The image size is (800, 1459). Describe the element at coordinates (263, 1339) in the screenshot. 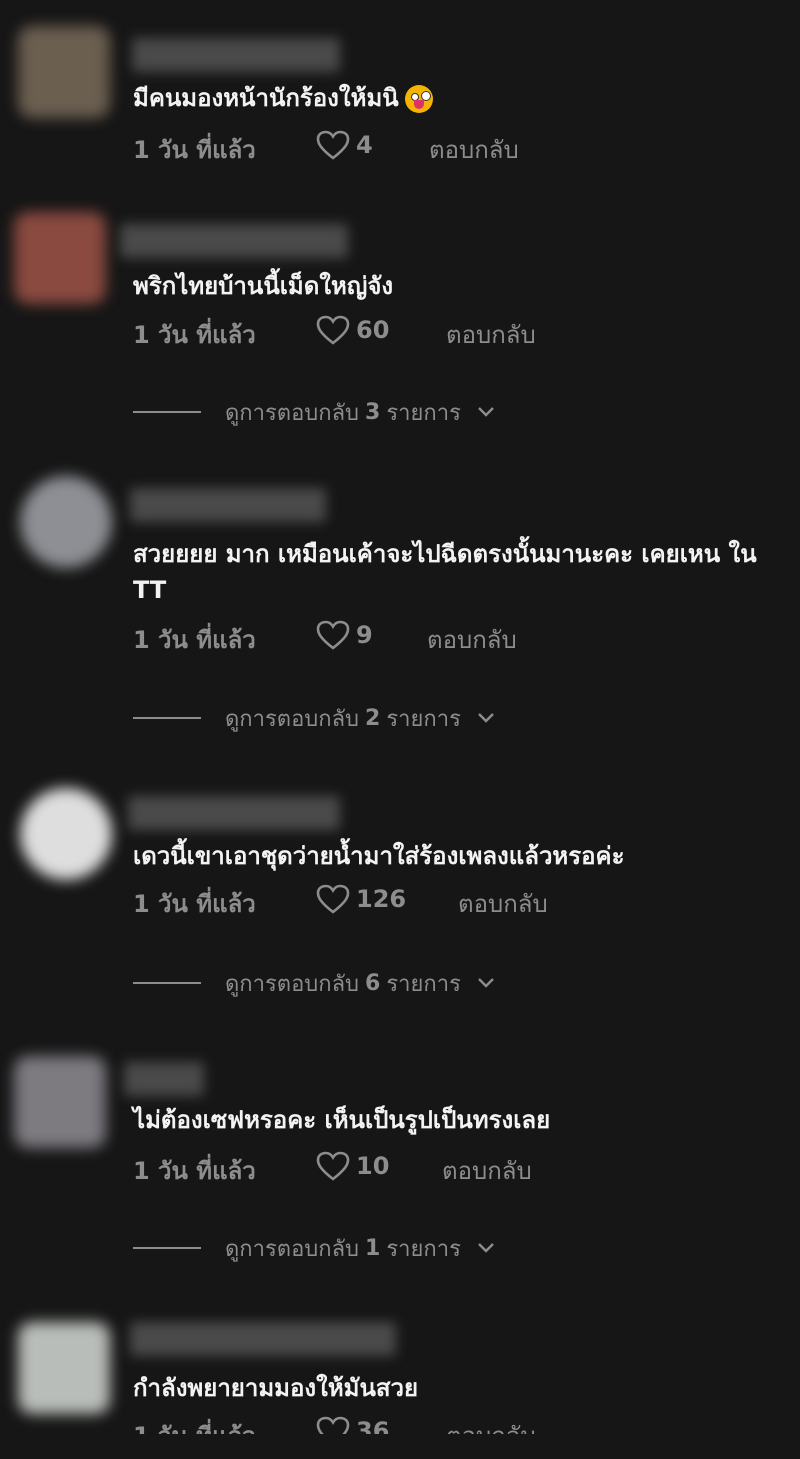

I see `username-blurred` at that location.